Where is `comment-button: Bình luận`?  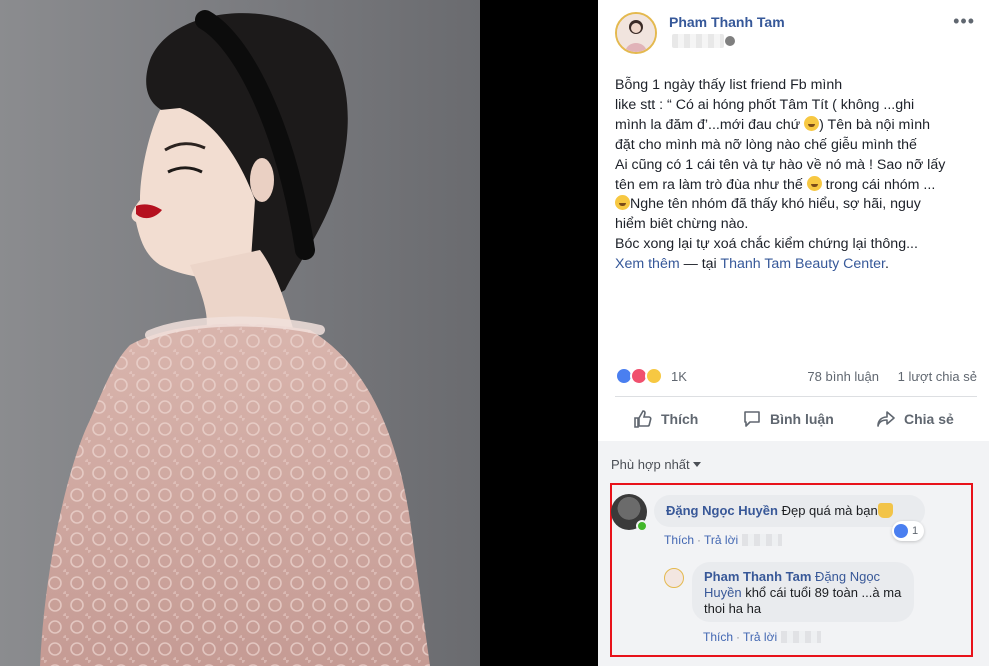 comment-button: Bình luận is located at coordinates (788, 419).